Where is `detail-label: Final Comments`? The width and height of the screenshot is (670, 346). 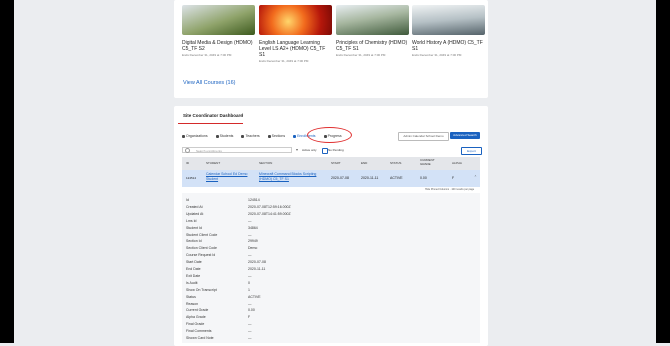 detail-label: Final Comments is located at coordinates (199, 331).